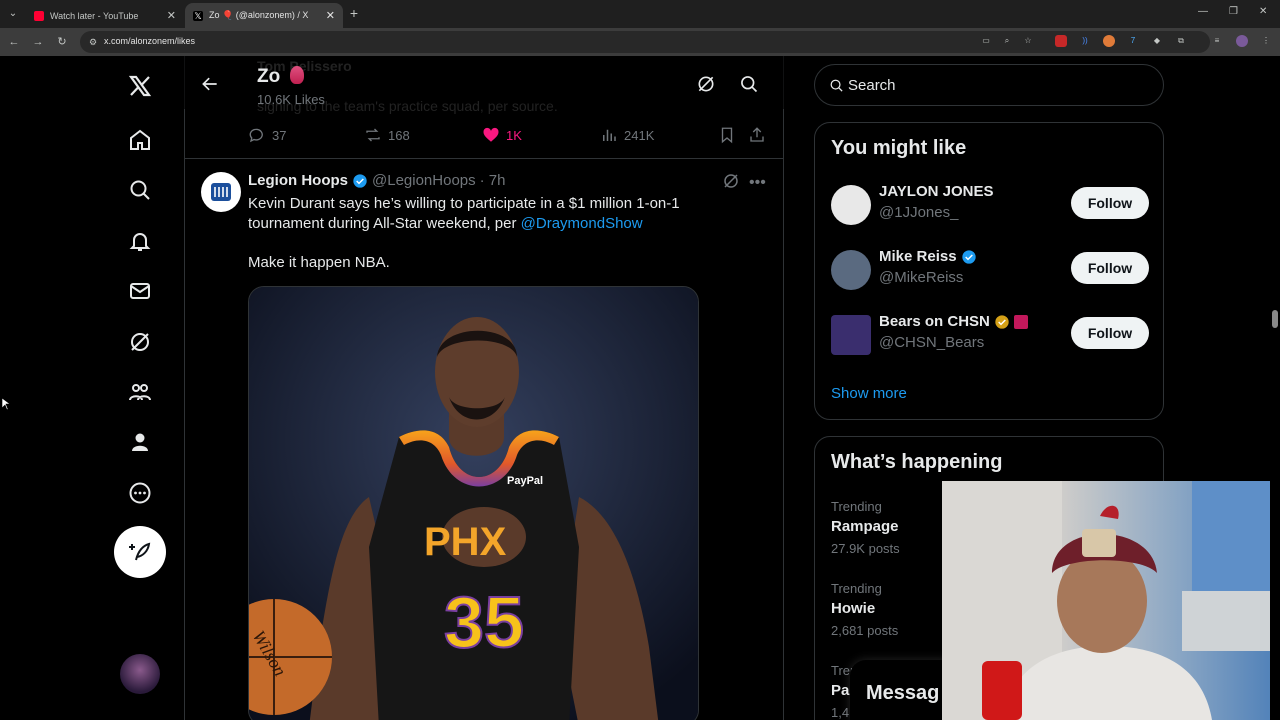 The image size is (1280, 720). What do you see at coordinates (1217, 41) in the screenshot?
I see `sidebar-icon: ≡` at bounding box center [1217, 41].